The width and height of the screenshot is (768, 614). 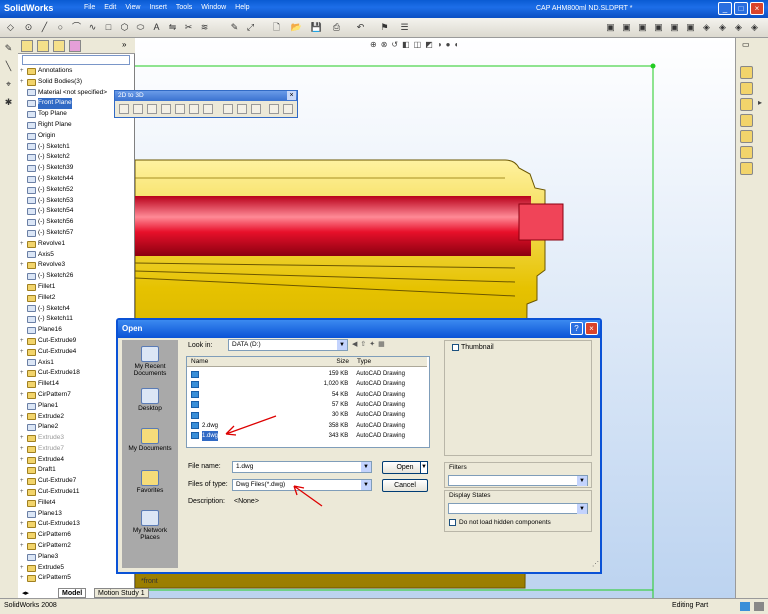 I want to click on tree-item: (-) Sketch4, so click(x=77, y=309).